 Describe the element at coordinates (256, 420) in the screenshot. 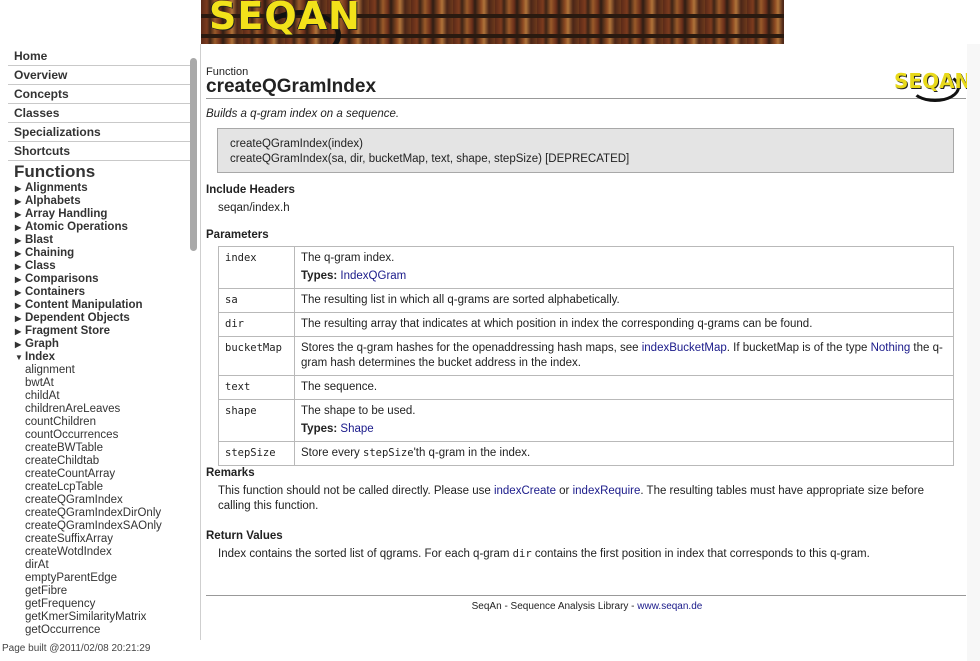

I see `param-name: shape` at that location.